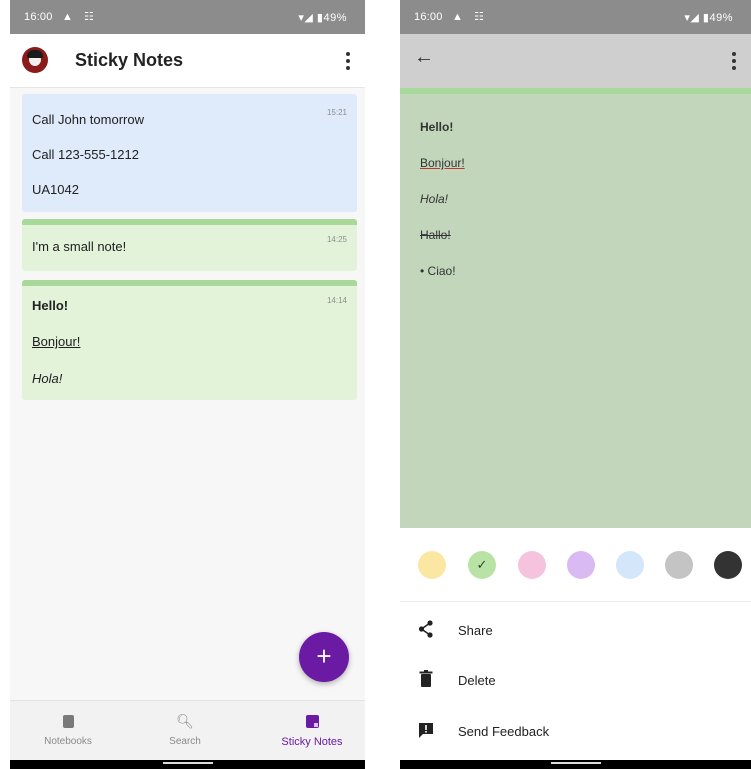  I want to click on menu-delete-label: Delete, so click(477, 680).